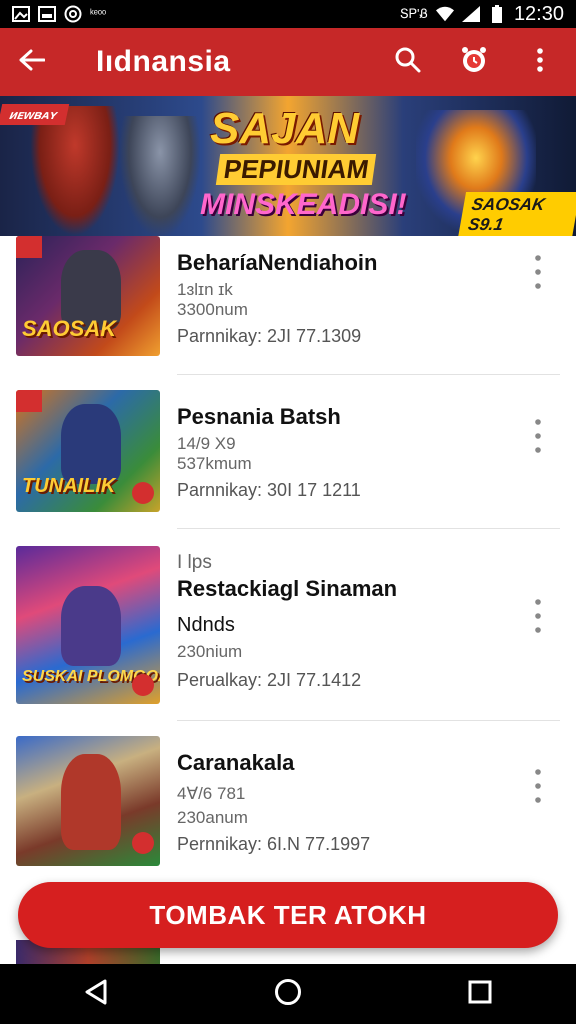 This screenshot has width=576, height=1024. I want to click on banner-tagline: MINSKEADISI!, so click(303, 204).